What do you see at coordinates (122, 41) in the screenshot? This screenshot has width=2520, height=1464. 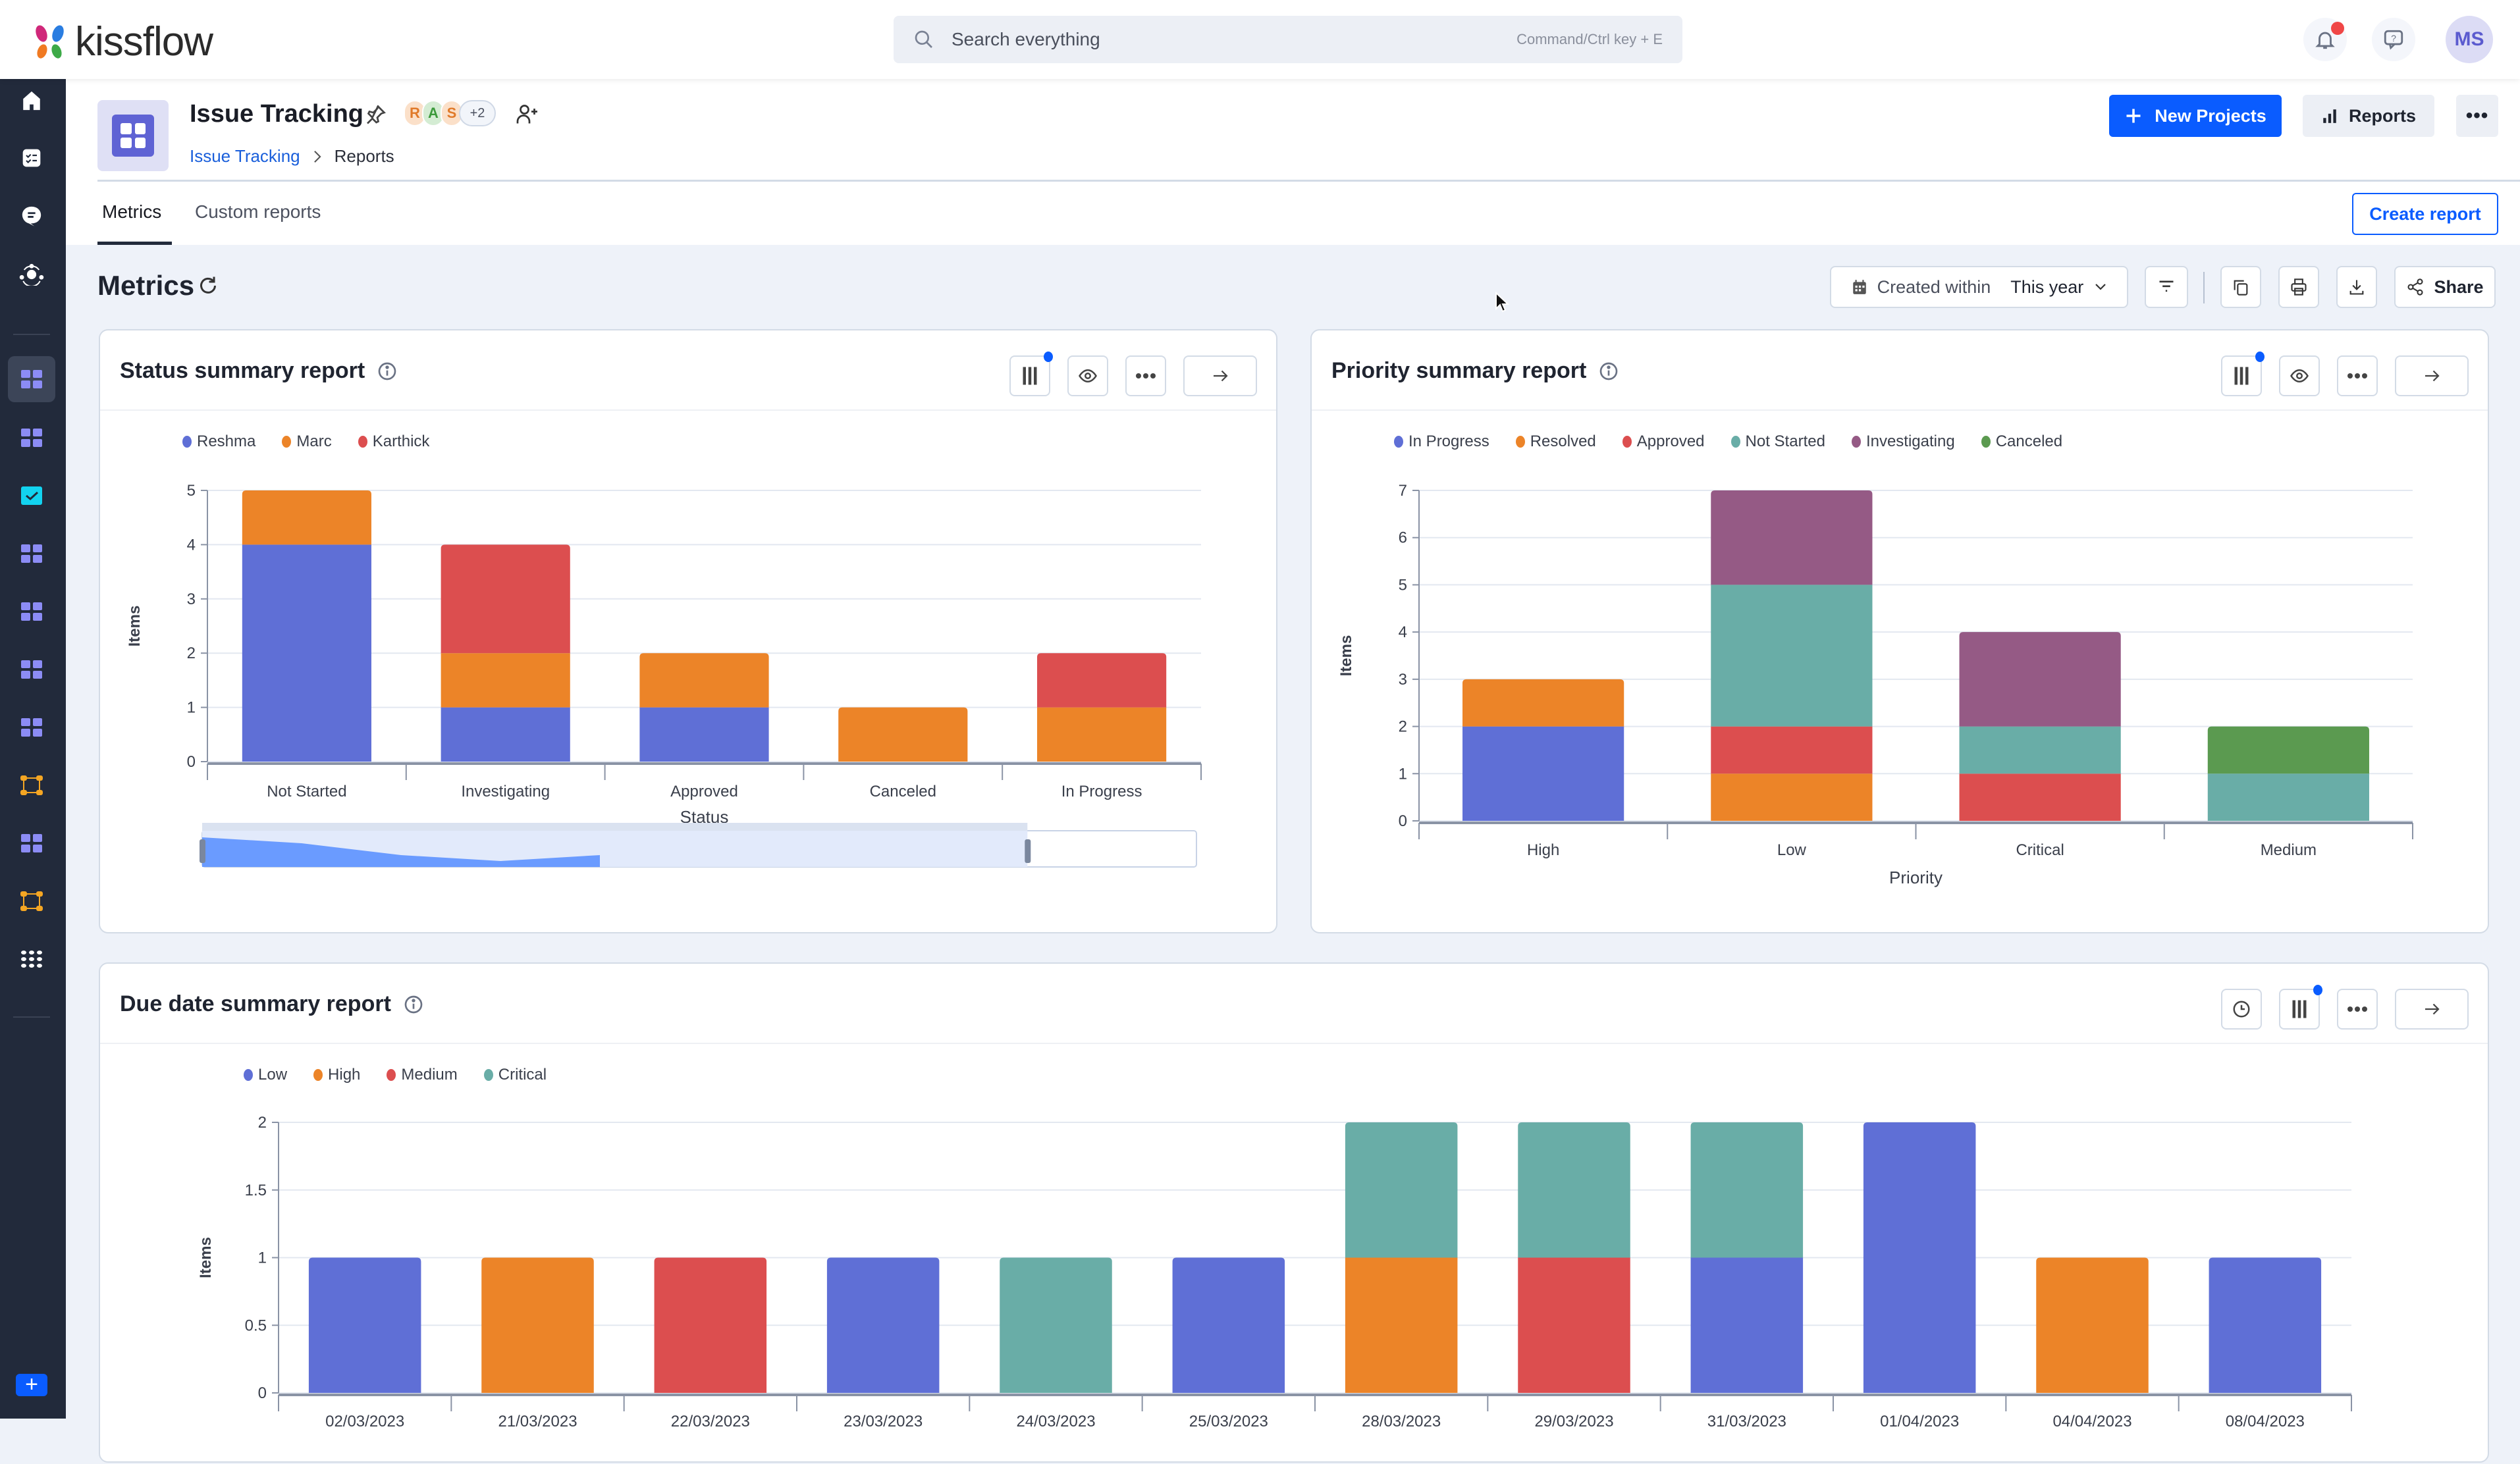 I see `kissflow-logo: kissflow` at bounding box center [122, 41].